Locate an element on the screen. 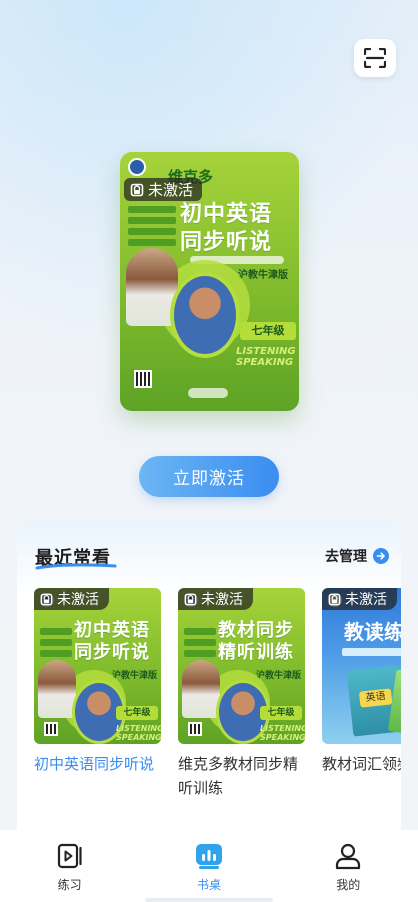  title-underline-decoration is located at coordinates (76, 566).